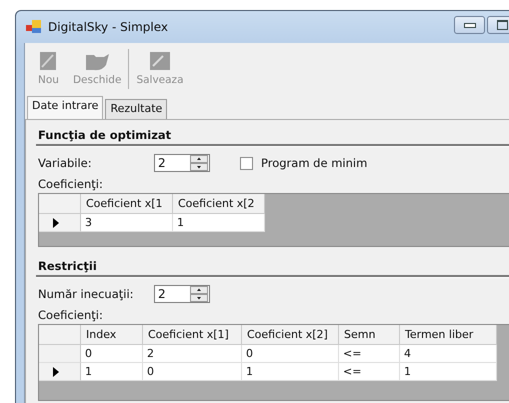 This screenshot has width=509, height=403. Describe the element at coordinates (192, 354) in the screenshot. I see `table-cell: 2` at that location.